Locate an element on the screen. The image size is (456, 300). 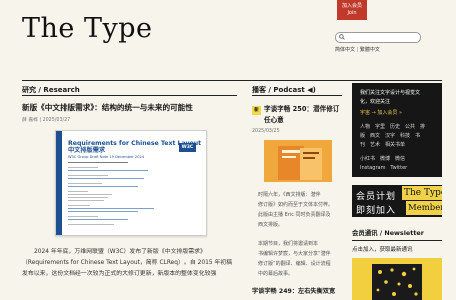
excerpt-line: 2024 年年底，万维网联盟（W3C）发布了新版《中文排版需求》 is located at coordinates (120, 252).